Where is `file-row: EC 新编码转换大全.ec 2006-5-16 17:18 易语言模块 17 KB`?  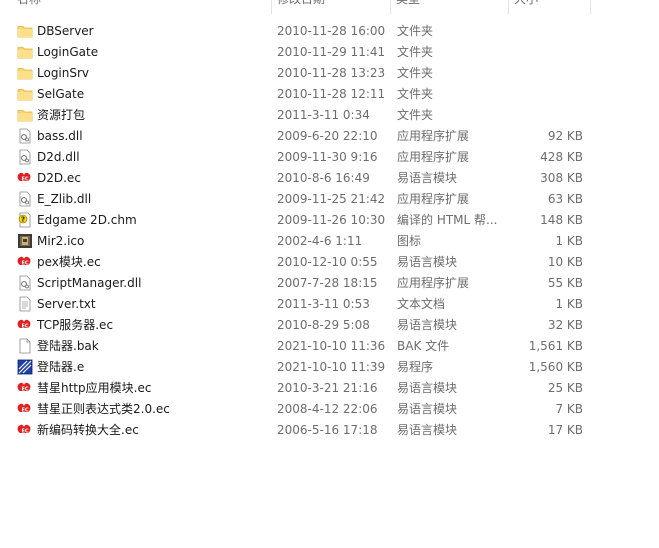
file-row: EC 新编码转换大全.ec 2006-5-16 17:18 易语言模块 17 KB is located at coordinates (329, 430).